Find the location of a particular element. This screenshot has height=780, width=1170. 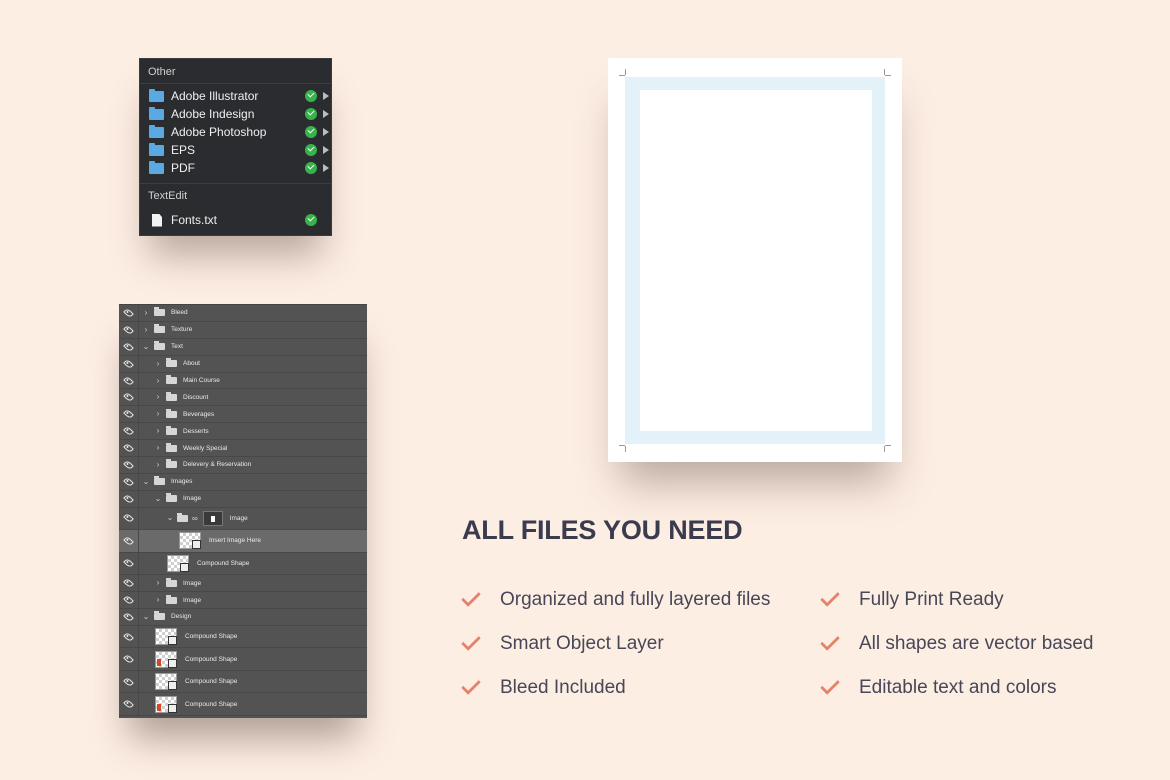

layer-mask-thumbnail is located at coordinates (212, 518).